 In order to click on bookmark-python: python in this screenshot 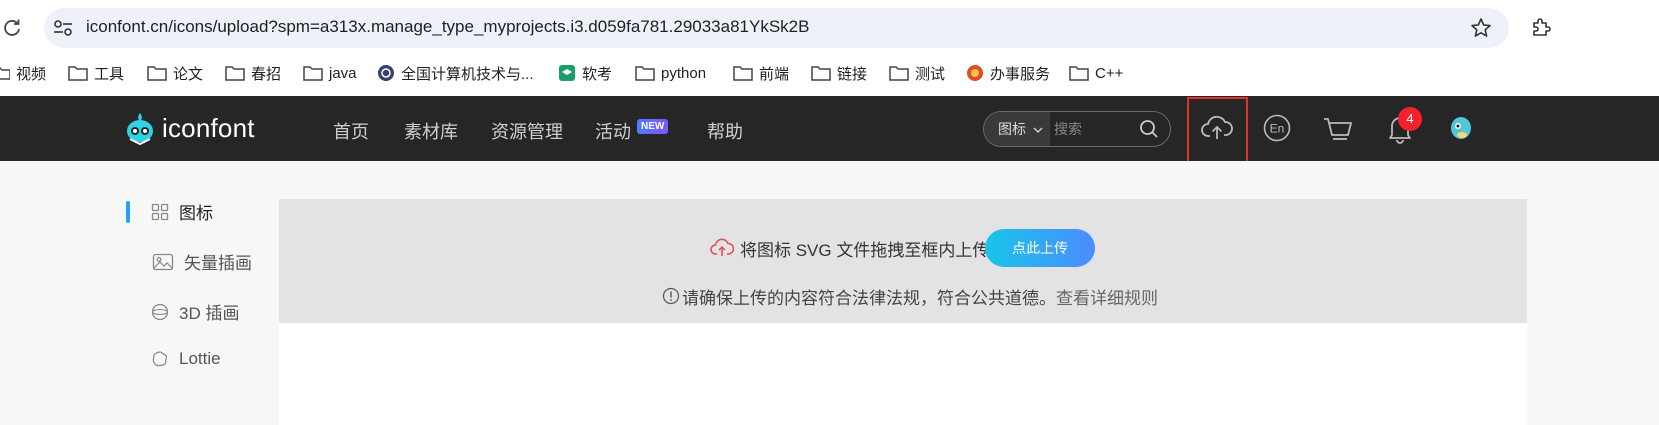, I will do `click(670, 73)`.